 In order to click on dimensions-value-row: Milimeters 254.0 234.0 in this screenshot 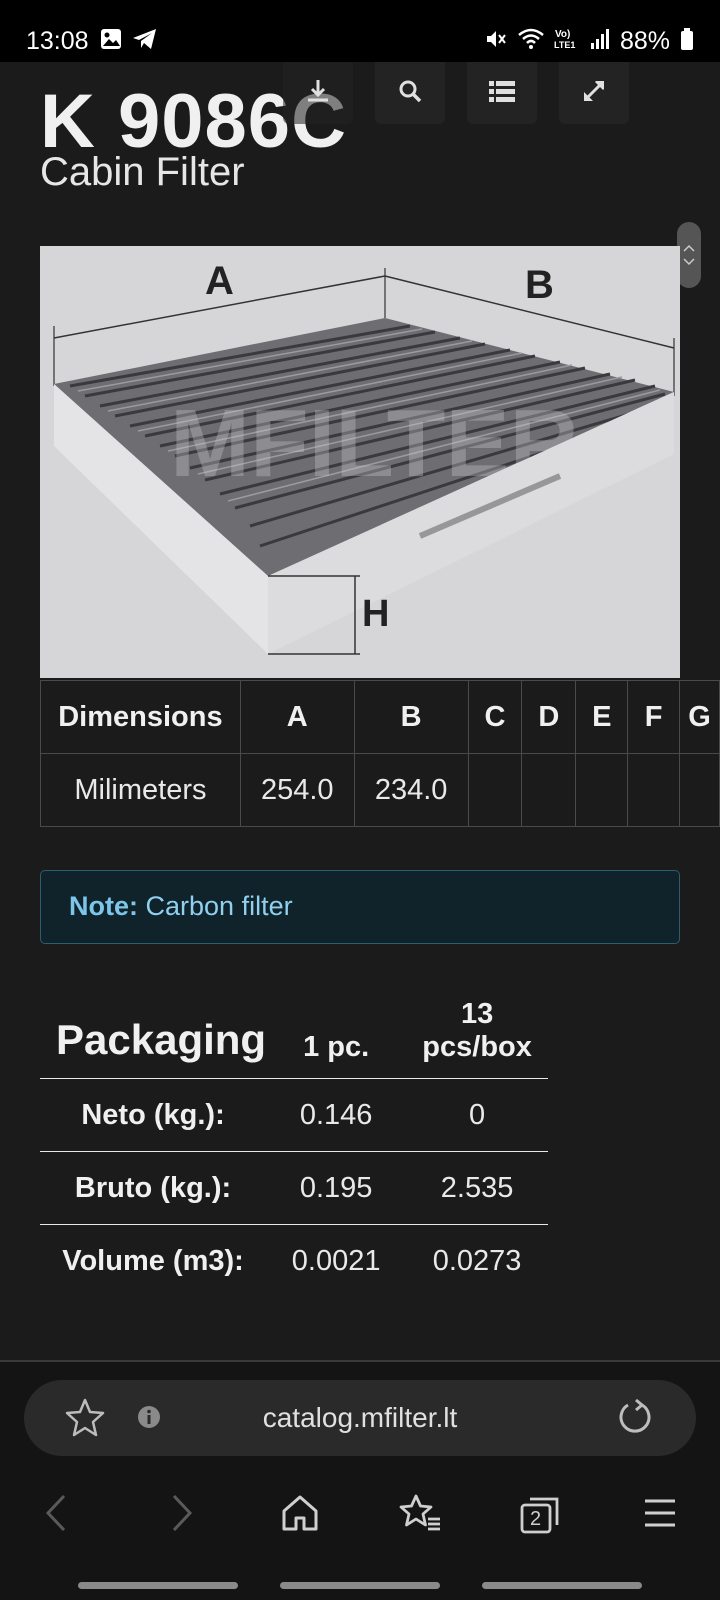, I will do `click(380, 790)`.